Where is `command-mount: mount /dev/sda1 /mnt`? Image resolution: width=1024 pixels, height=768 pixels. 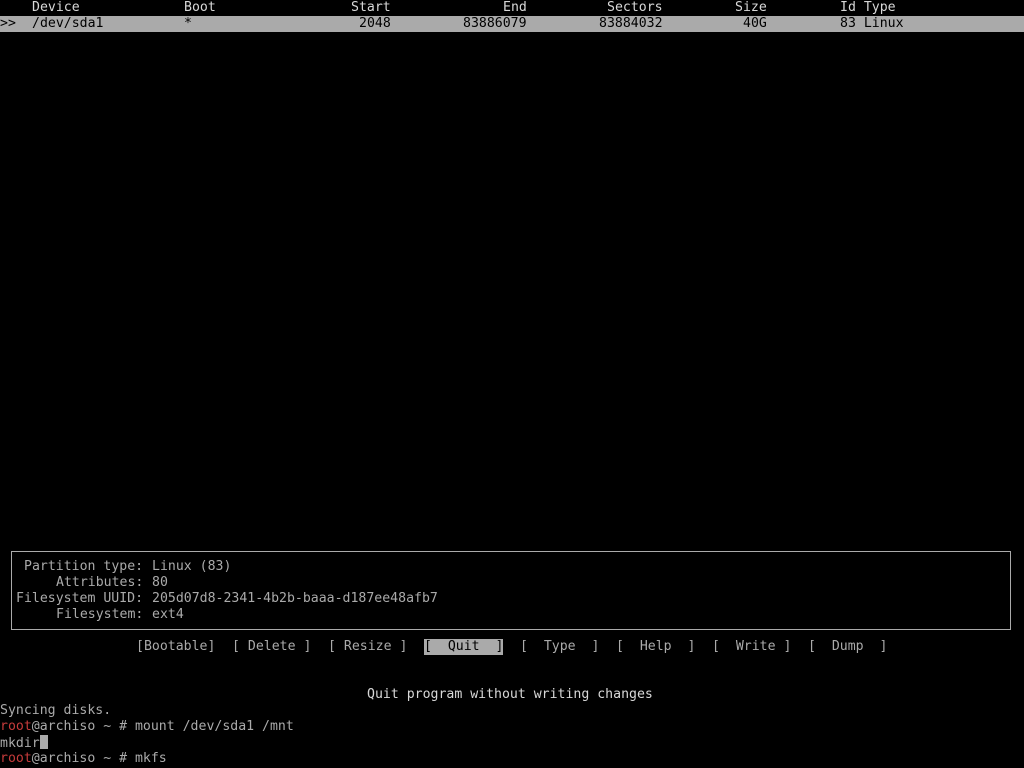 command-mount: mount /dev/sda1 /mnt is located at coordinates (214, 726).